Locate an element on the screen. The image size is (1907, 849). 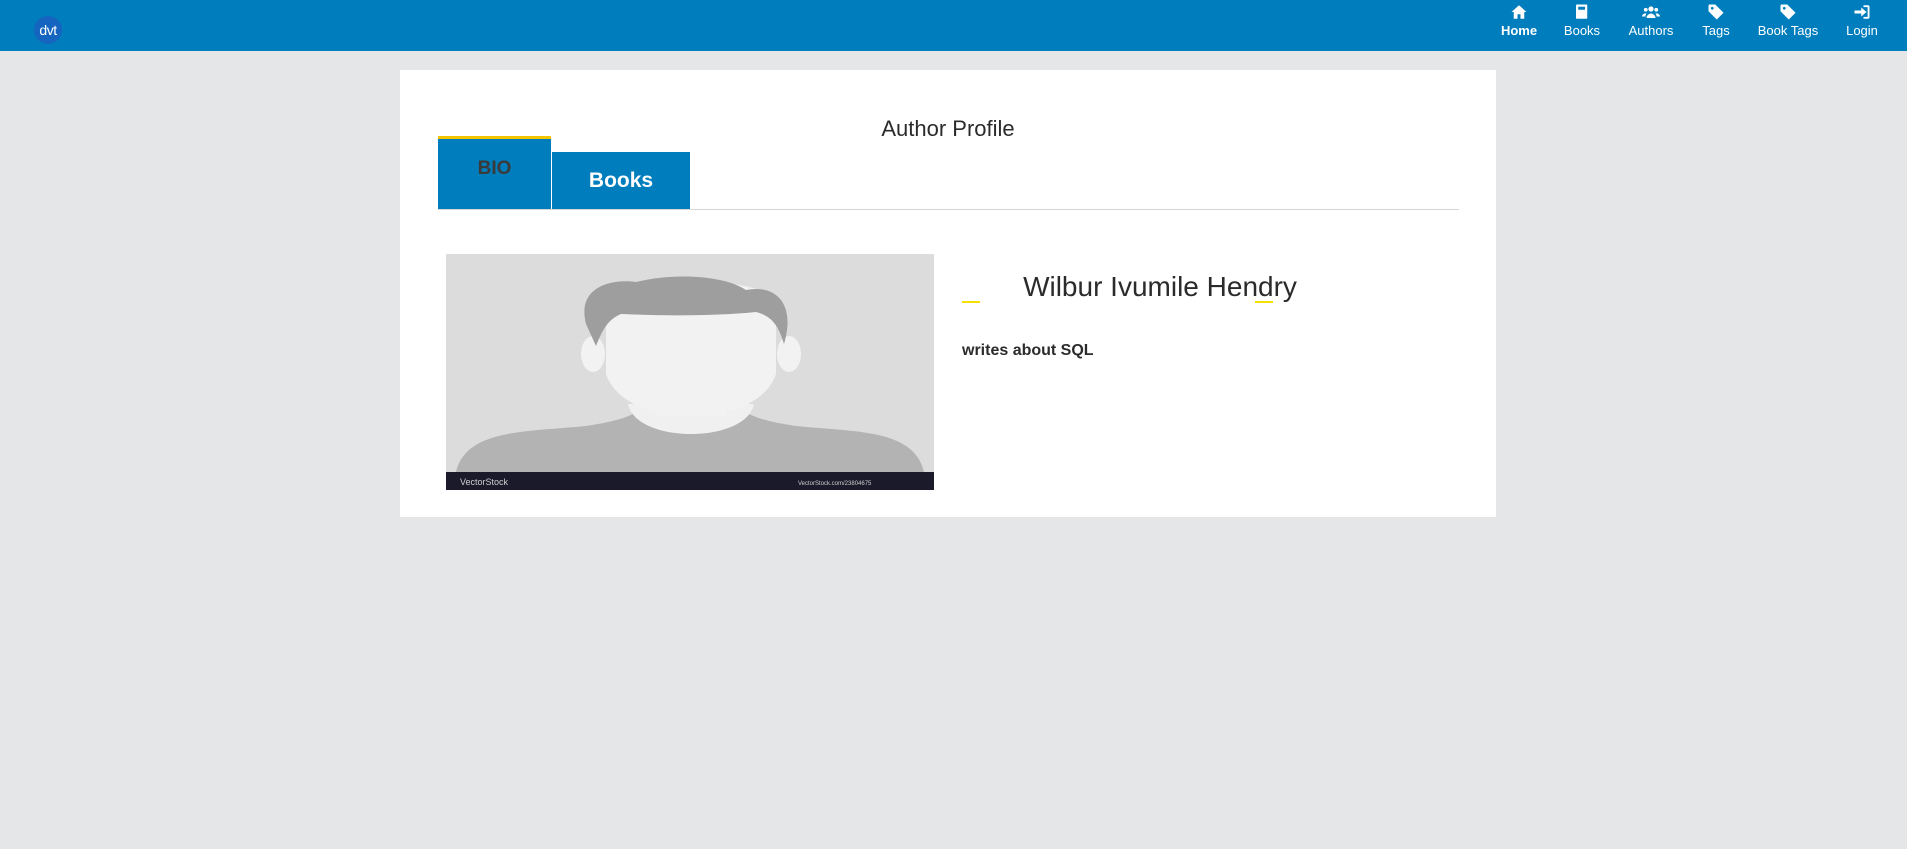
nav-tags: Tags is located at coordinates (1716, 25).